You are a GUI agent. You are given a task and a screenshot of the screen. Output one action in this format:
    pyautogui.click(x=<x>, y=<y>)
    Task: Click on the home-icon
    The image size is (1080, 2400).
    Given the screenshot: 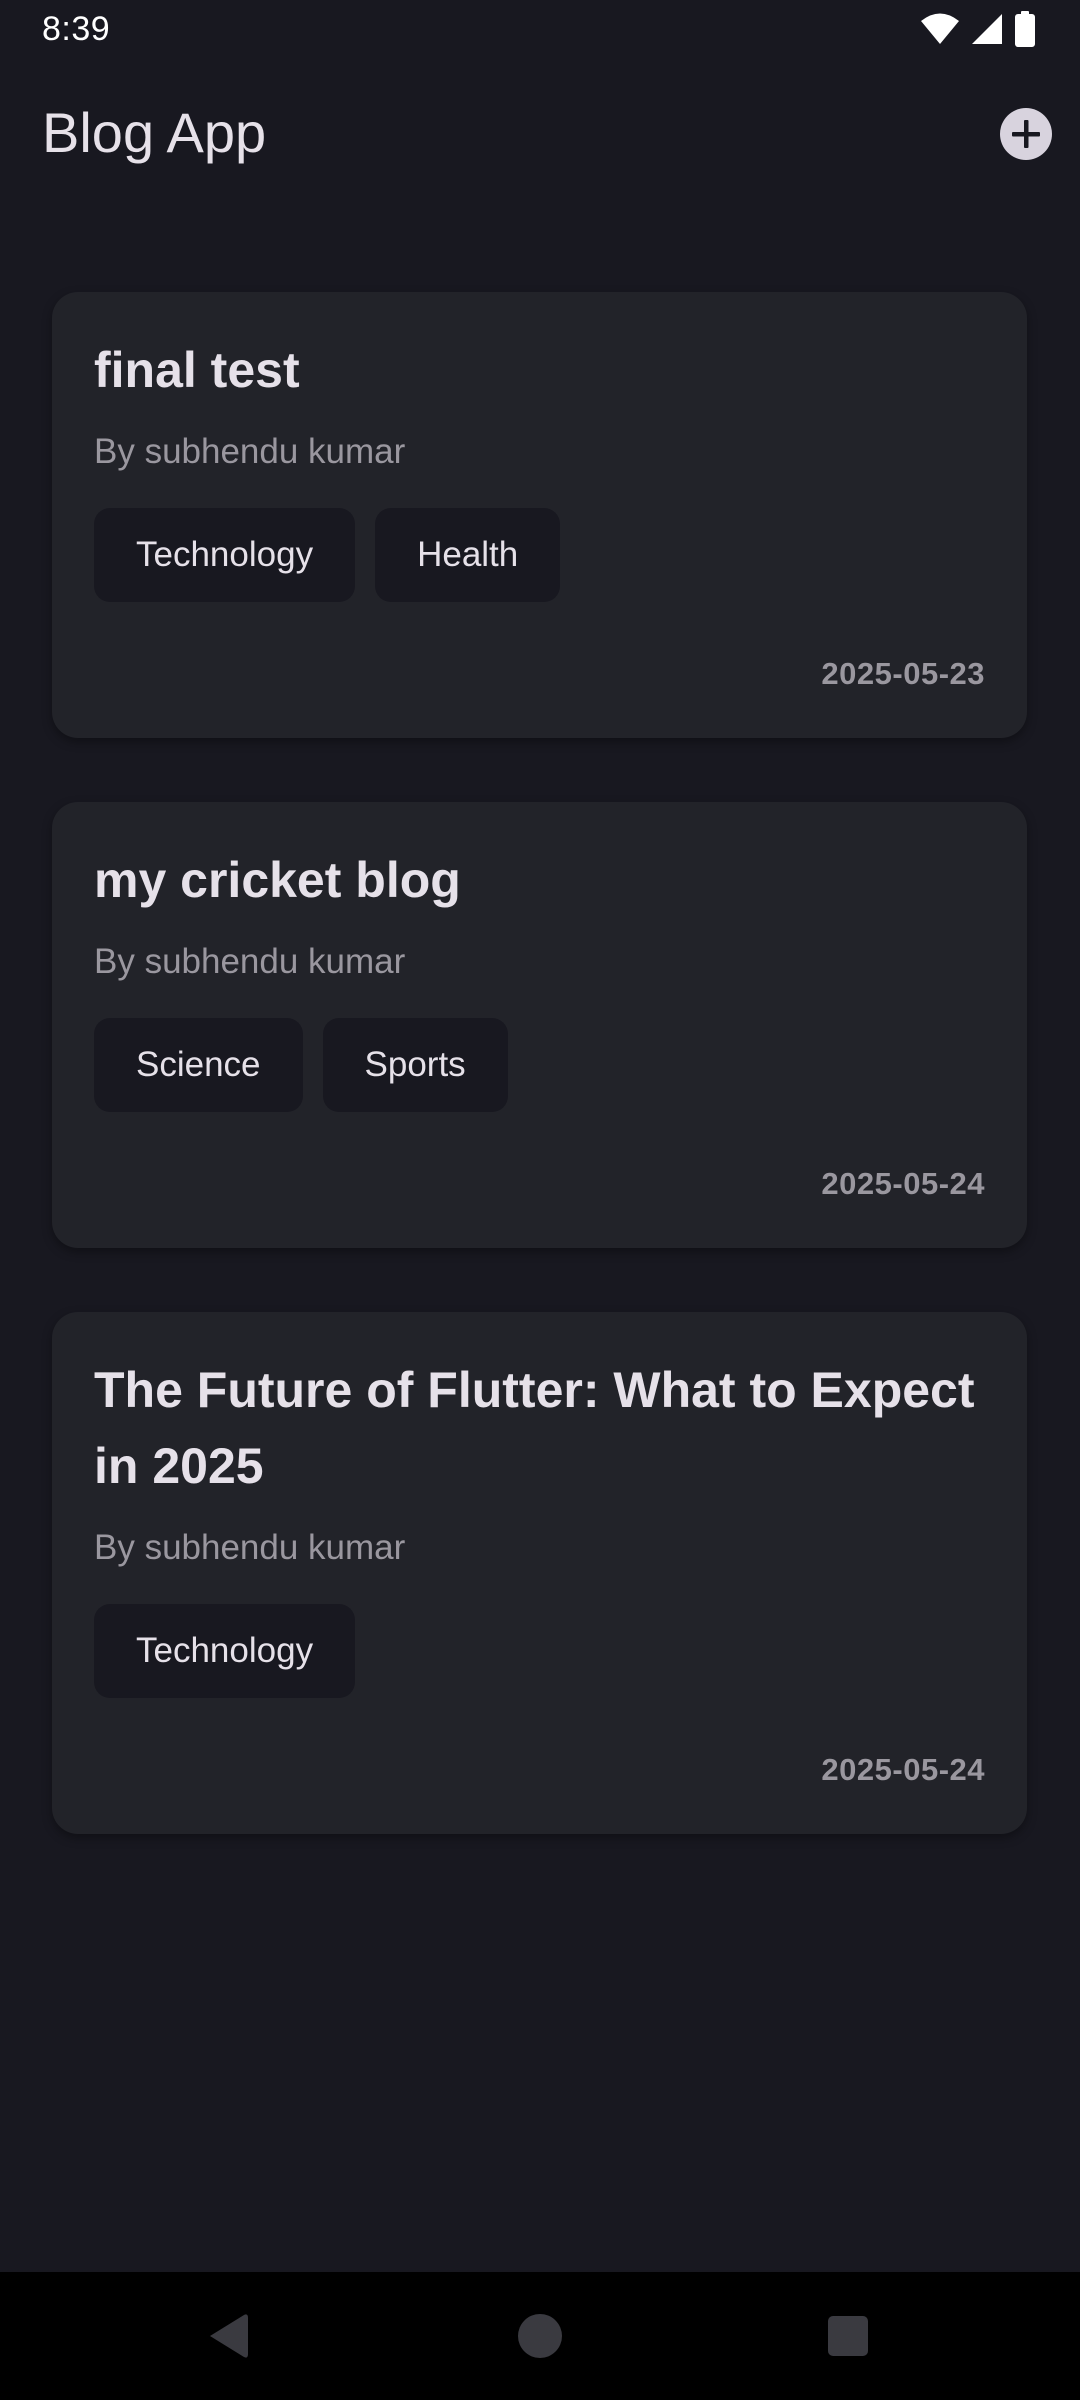 What is the action you would take?
    pyautogui.click(x=540, y=2336)
    